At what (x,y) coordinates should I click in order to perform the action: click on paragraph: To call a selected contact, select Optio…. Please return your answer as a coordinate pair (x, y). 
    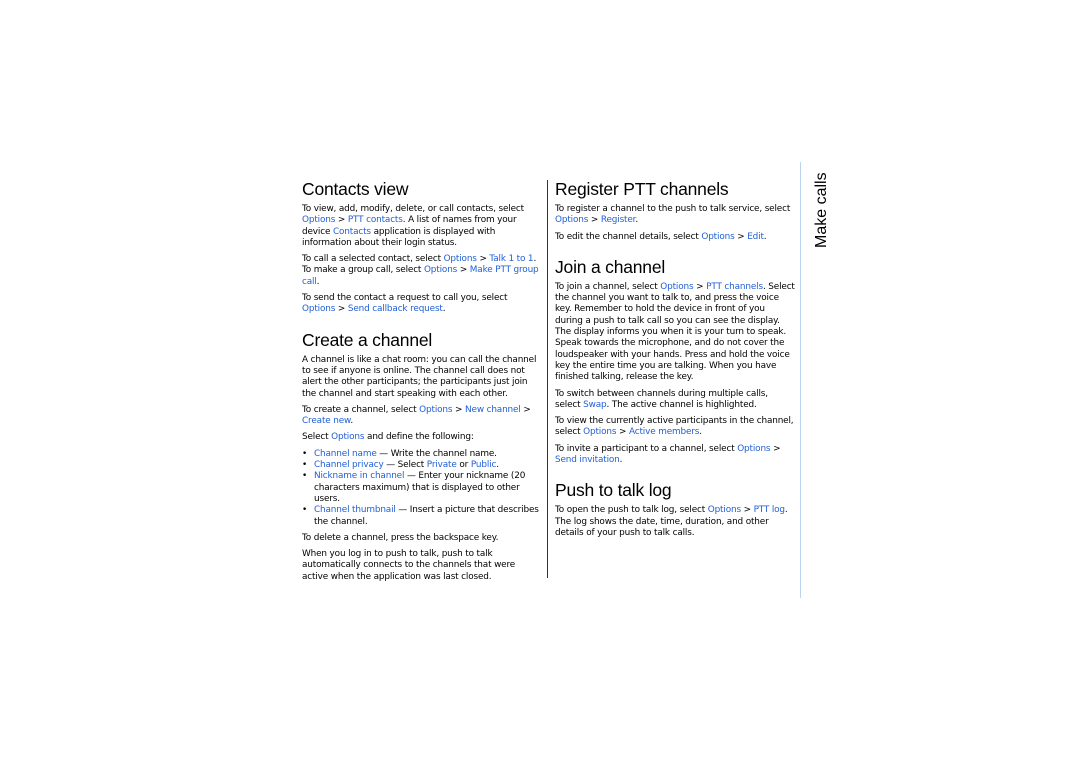
    Looking at the image, I should click on (422, 271).